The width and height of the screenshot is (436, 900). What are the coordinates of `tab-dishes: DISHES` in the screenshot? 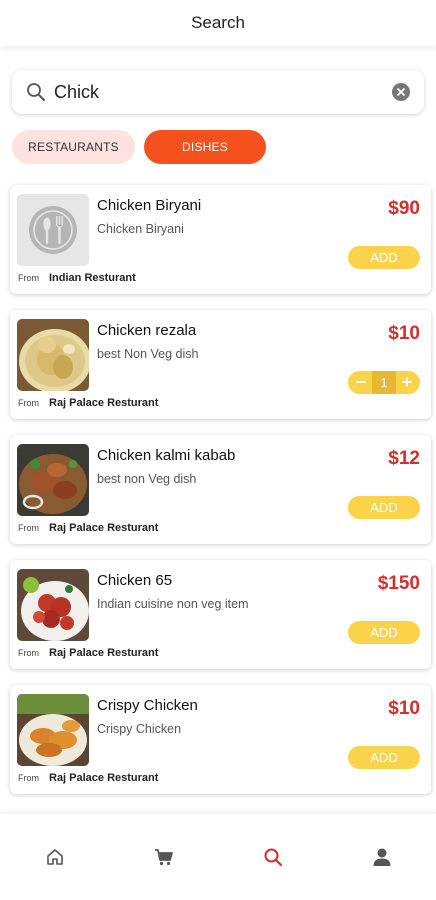 It's located at (205, 147).